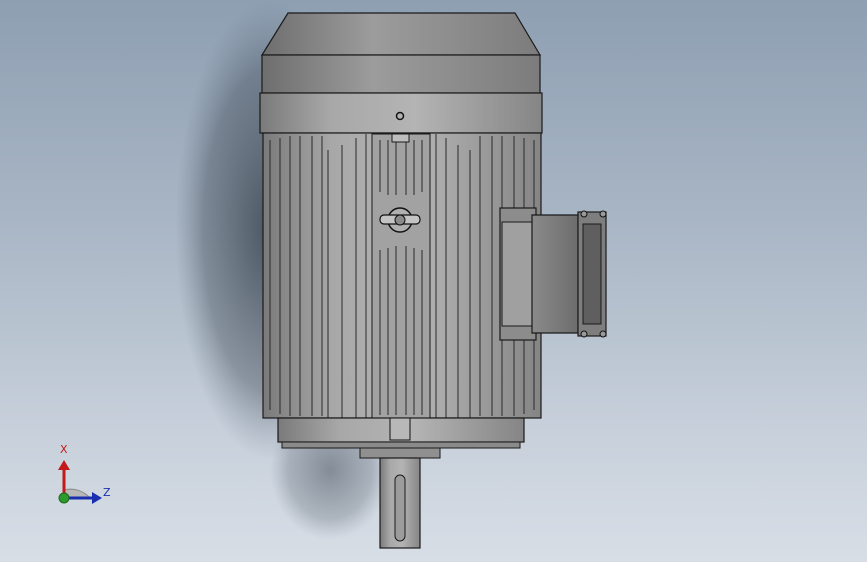 The height and width of the screenshot is (562, 867). What do you see at coordinates (64, 449) in the screenshot?
I see `x-axis-label: X` at bounding box center [64, 449].